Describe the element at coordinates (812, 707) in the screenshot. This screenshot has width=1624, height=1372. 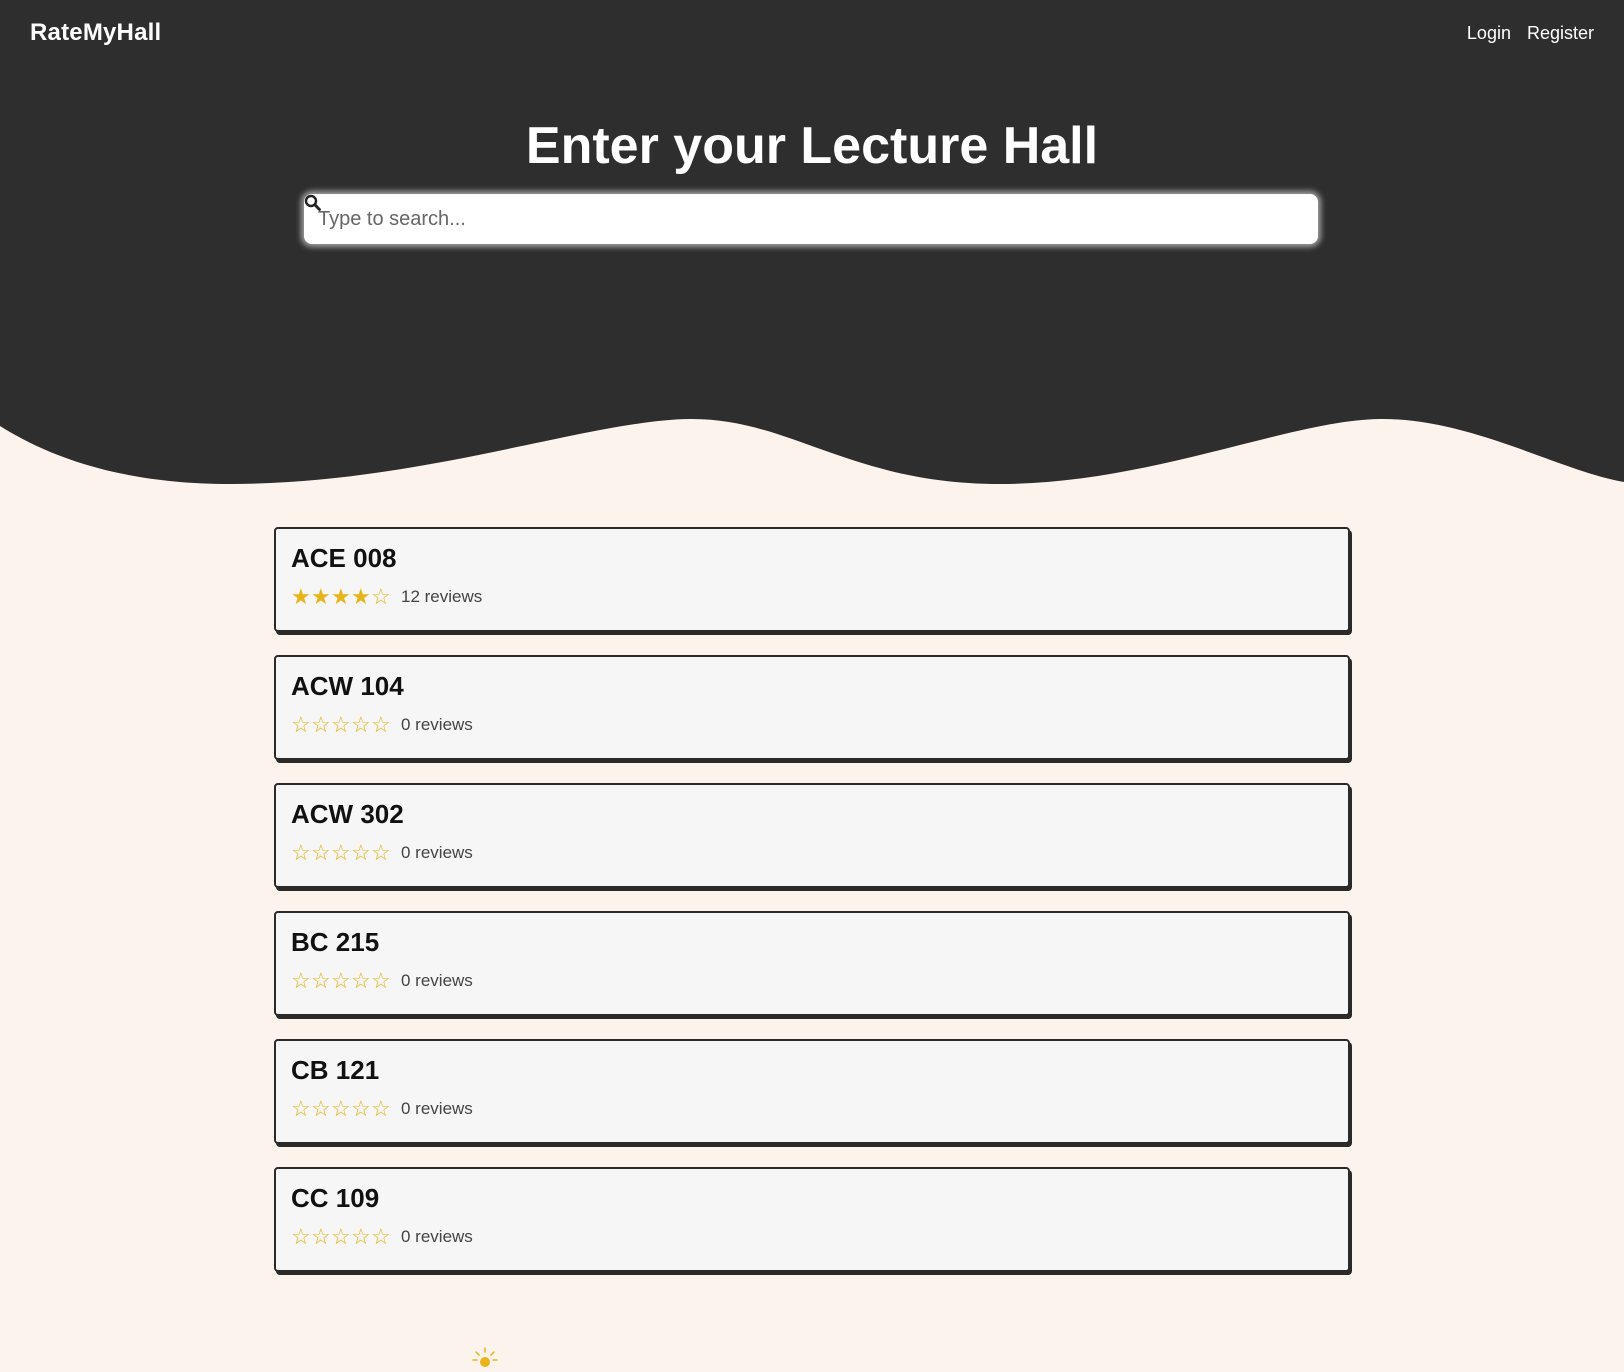
I see `hall-card: ACW 104 ☆ ☆ ☆ ☆ ☆ 0 reviews` at that location.